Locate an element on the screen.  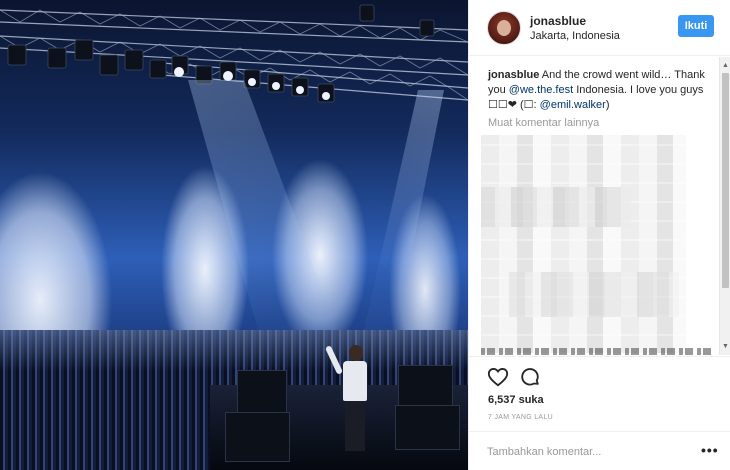
load-more-comments-link: Muat komentar lainnya is located at coordinates (543, 123).